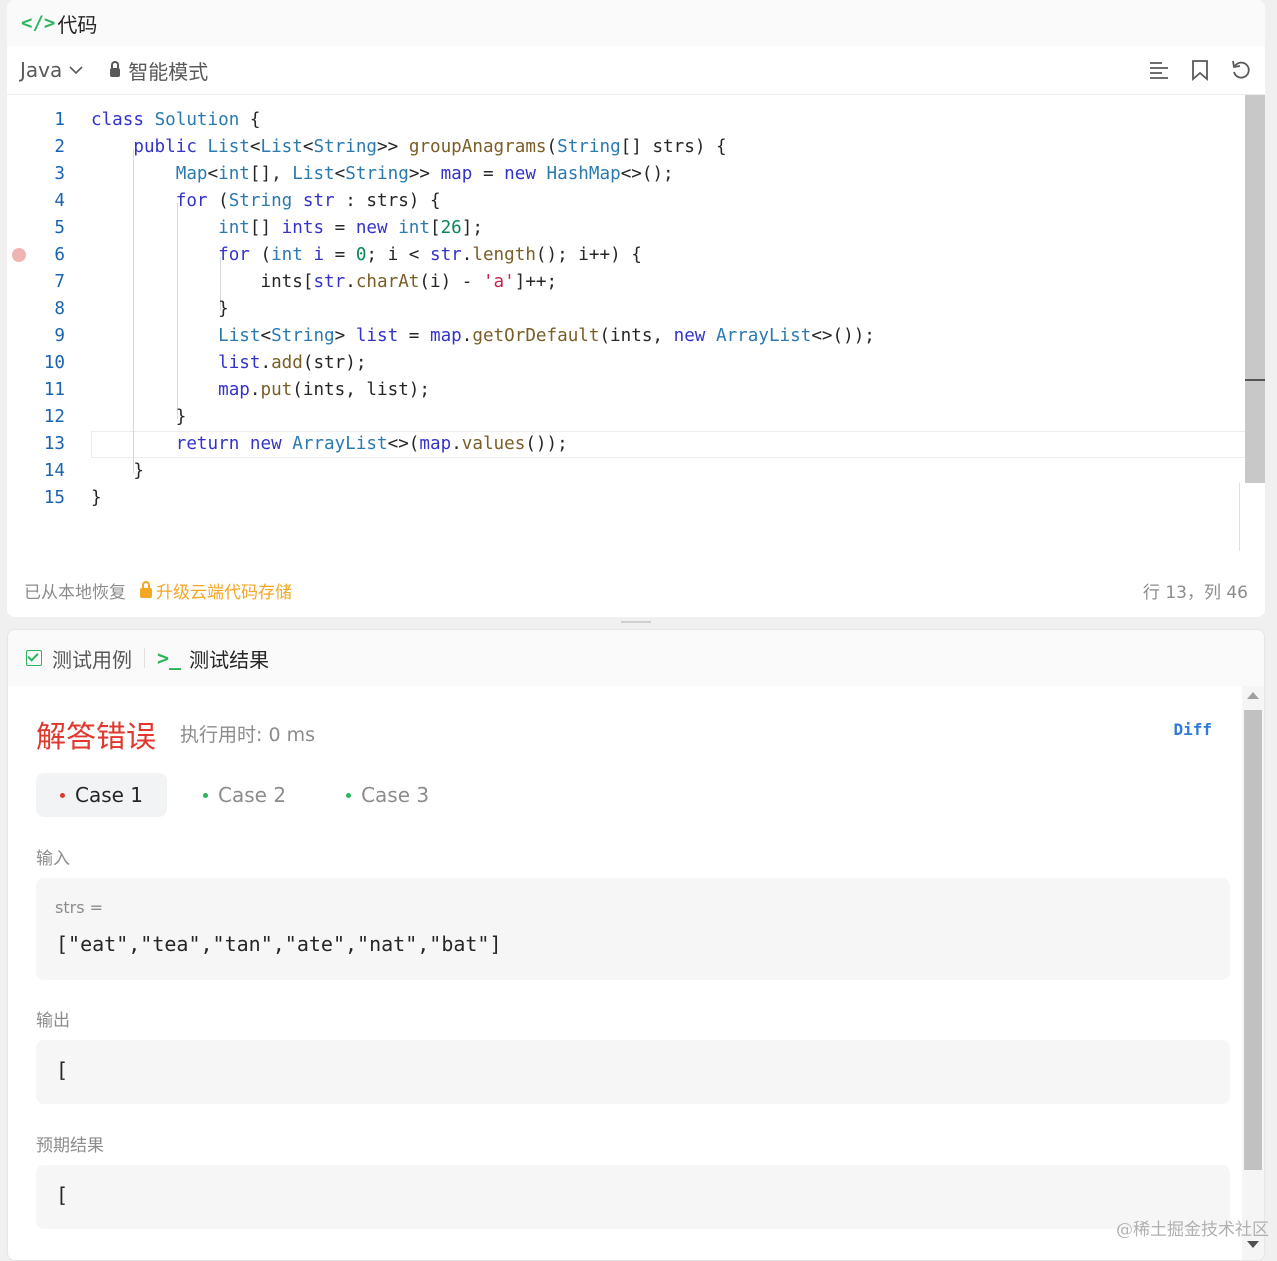  I want to click on result-tabs: 测试用例 >_ 测试结果, so click(636, 658).